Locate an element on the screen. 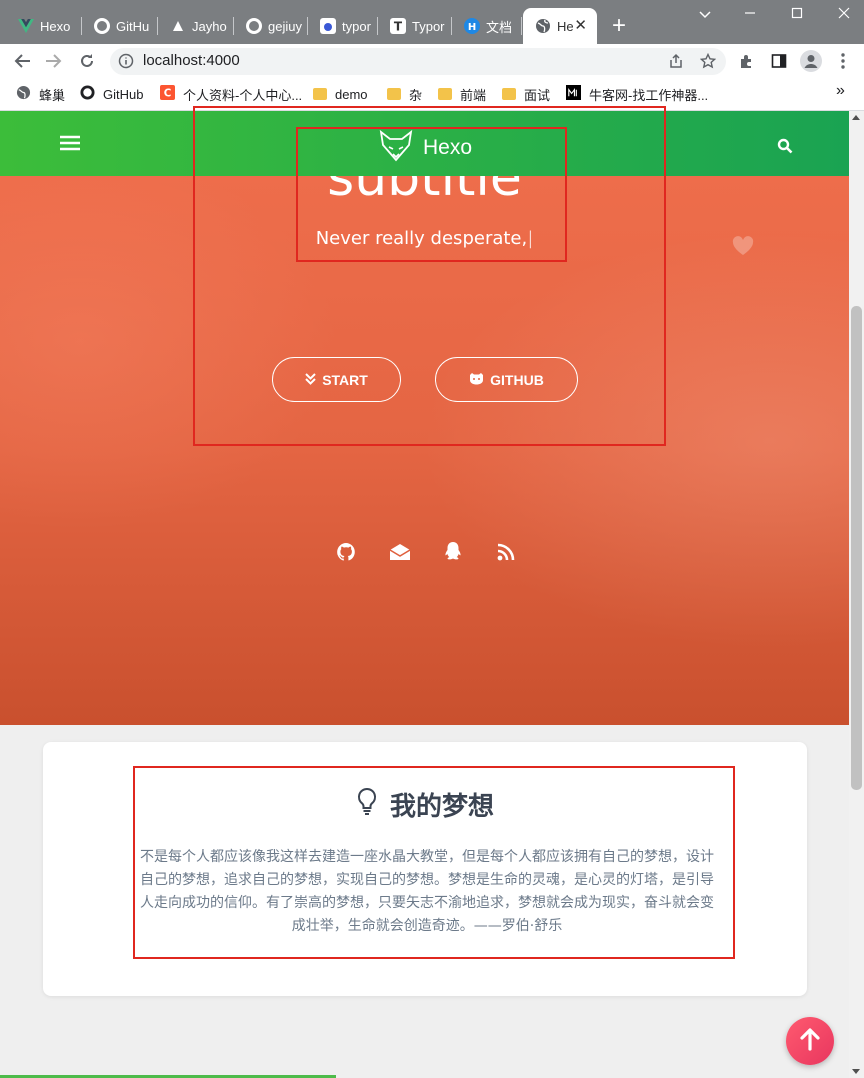  bookmark-item: GitHub is located at coordinates (111, 94).